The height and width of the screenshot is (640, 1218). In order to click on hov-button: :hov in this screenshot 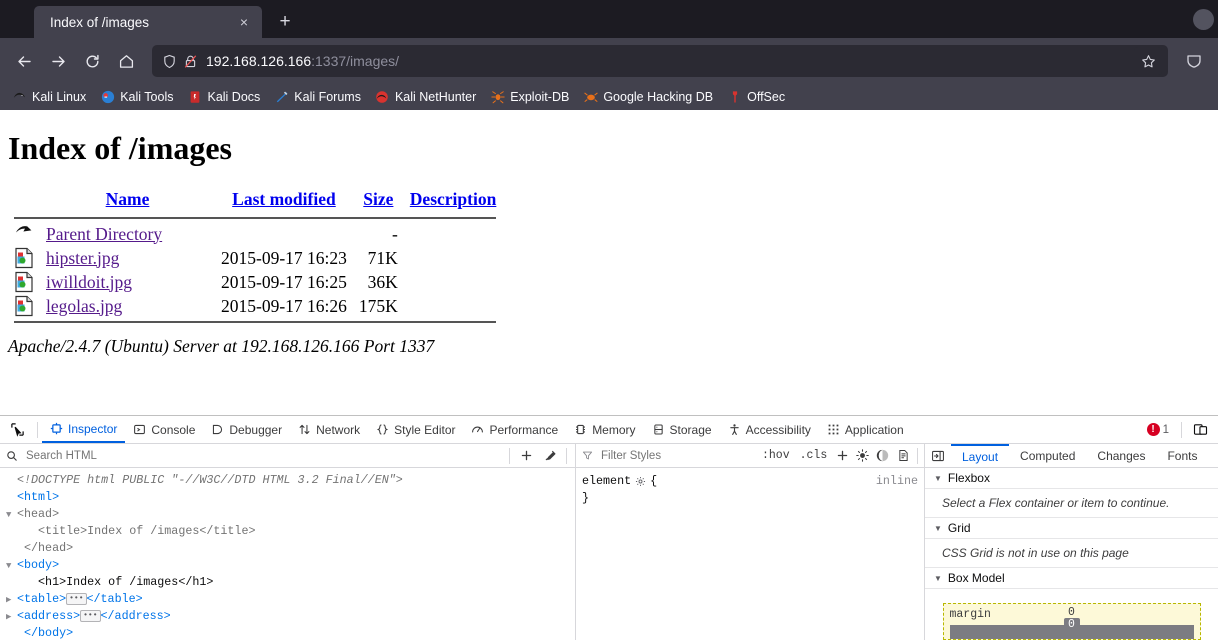, I will do `click(776, 455)`.